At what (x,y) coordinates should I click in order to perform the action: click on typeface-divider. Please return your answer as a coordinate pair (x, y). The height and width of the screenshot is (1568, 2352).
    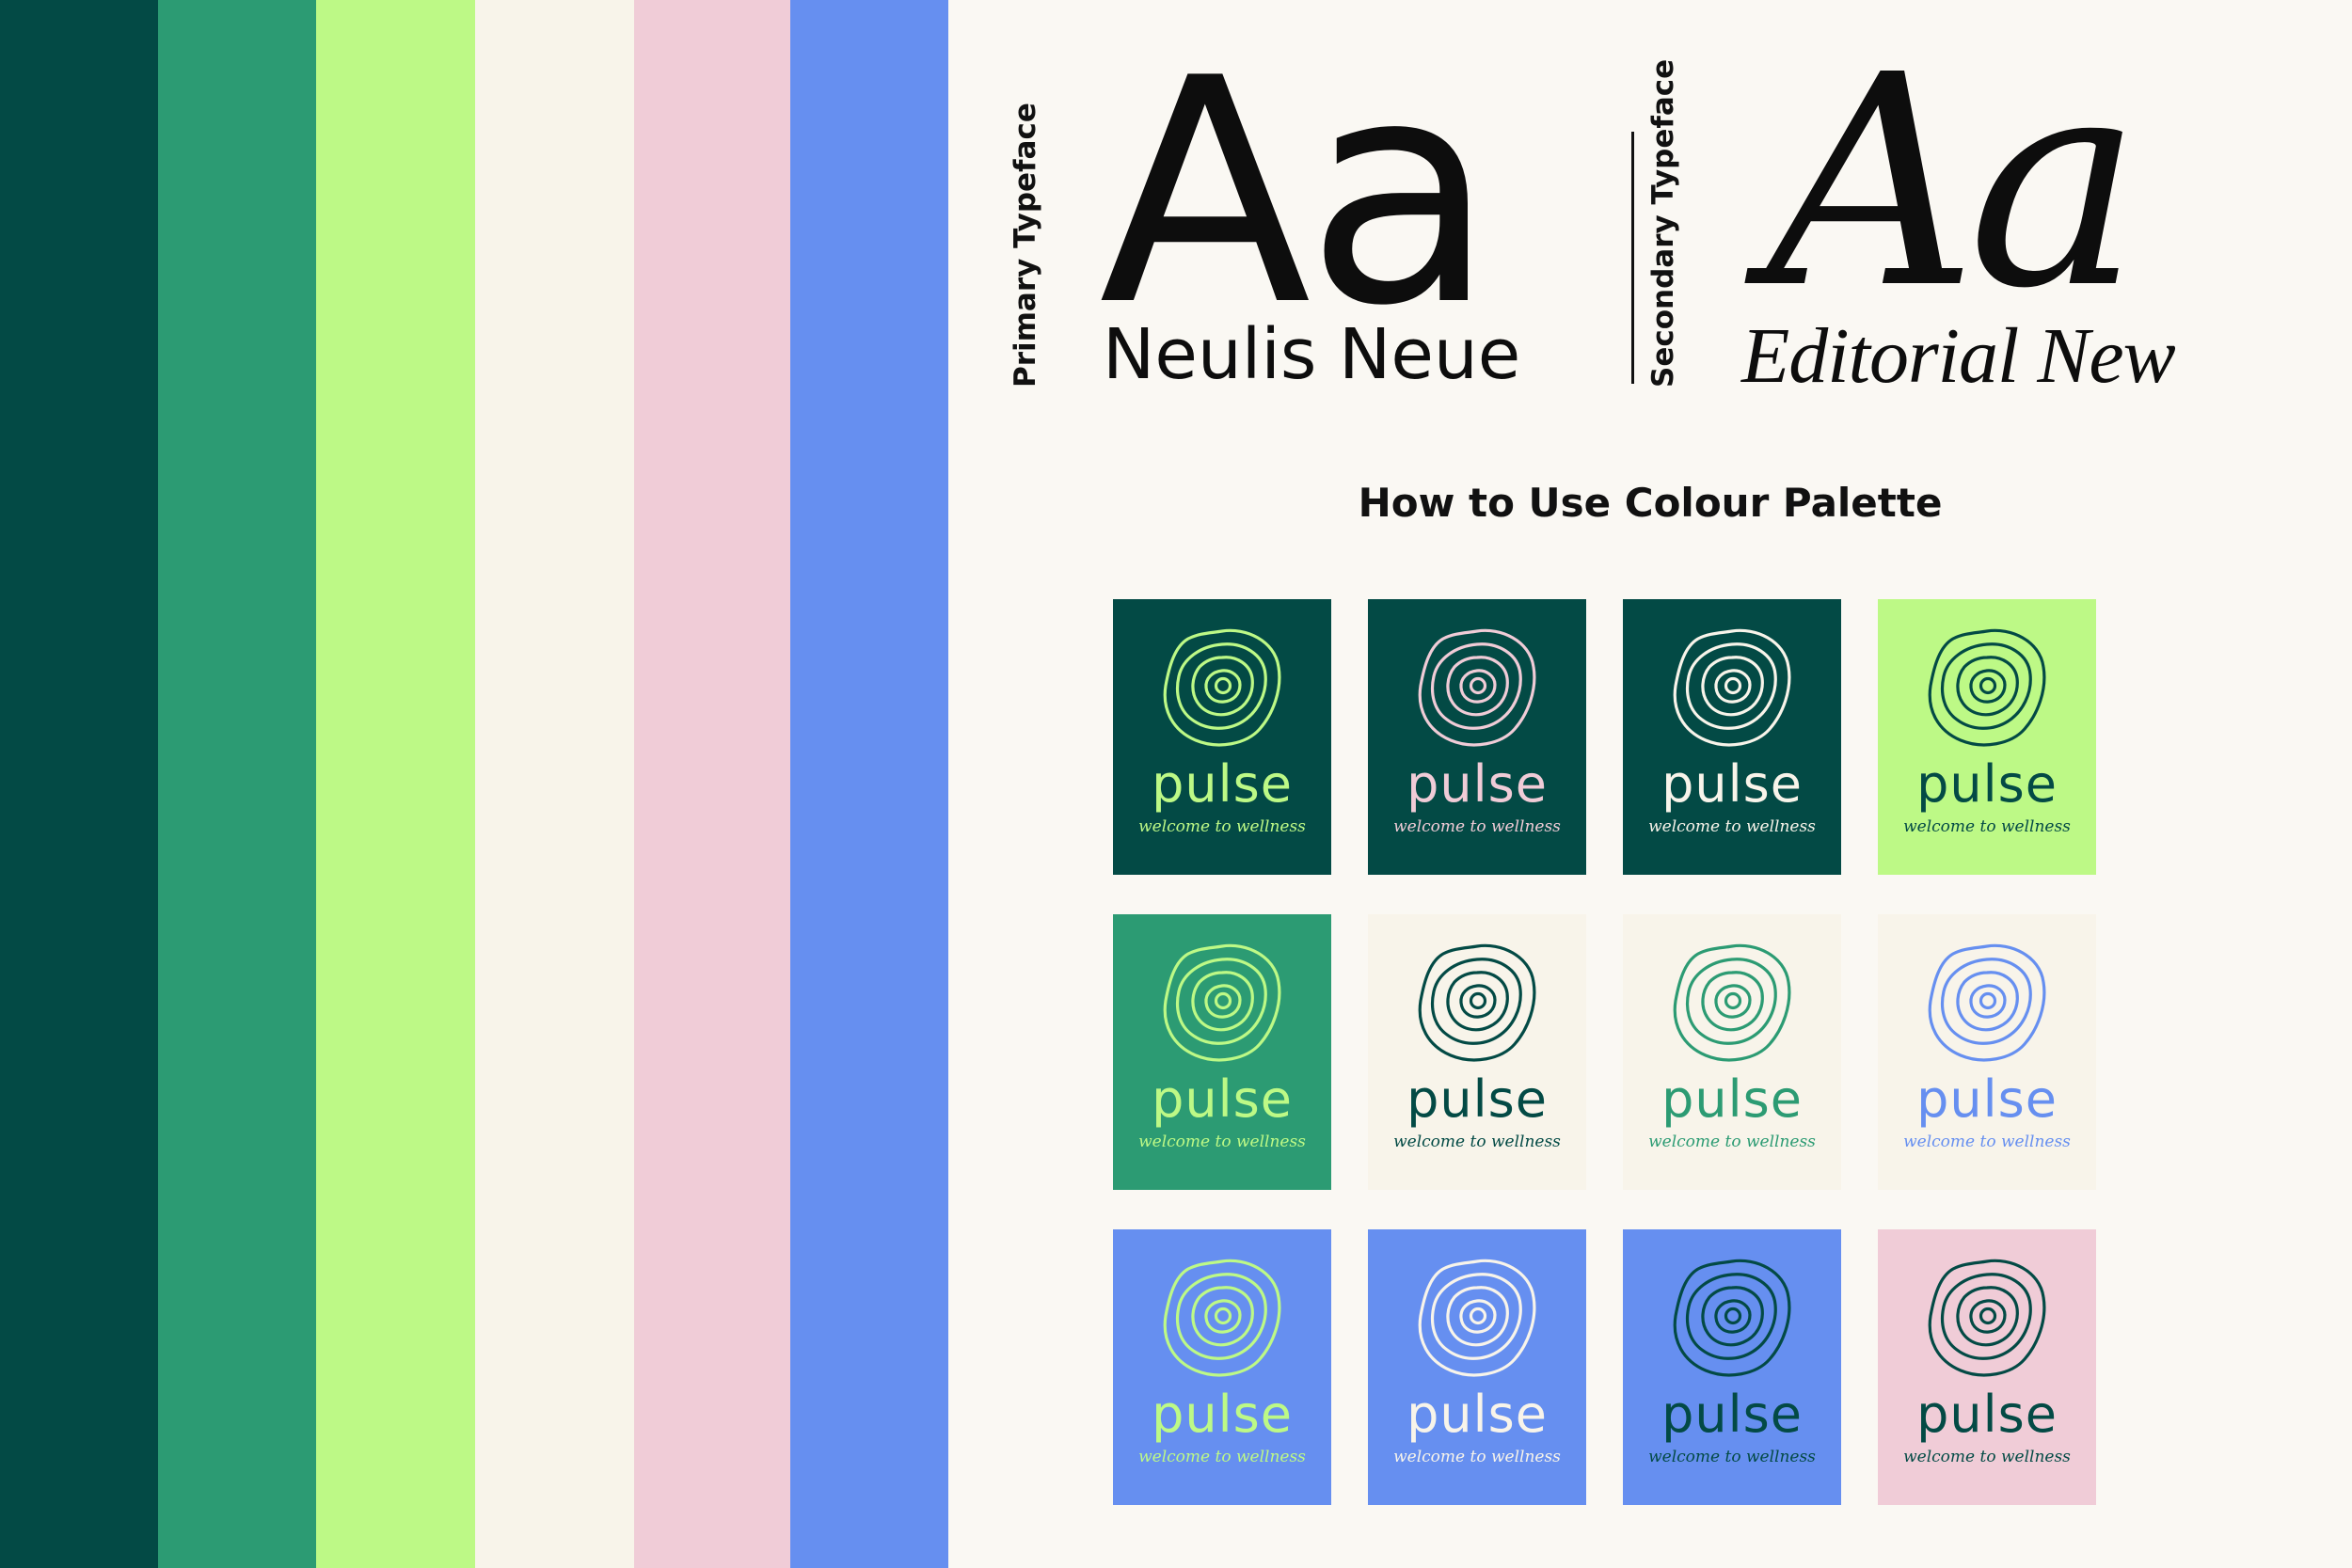
    Looking at the image, I should click on (1632, 258).